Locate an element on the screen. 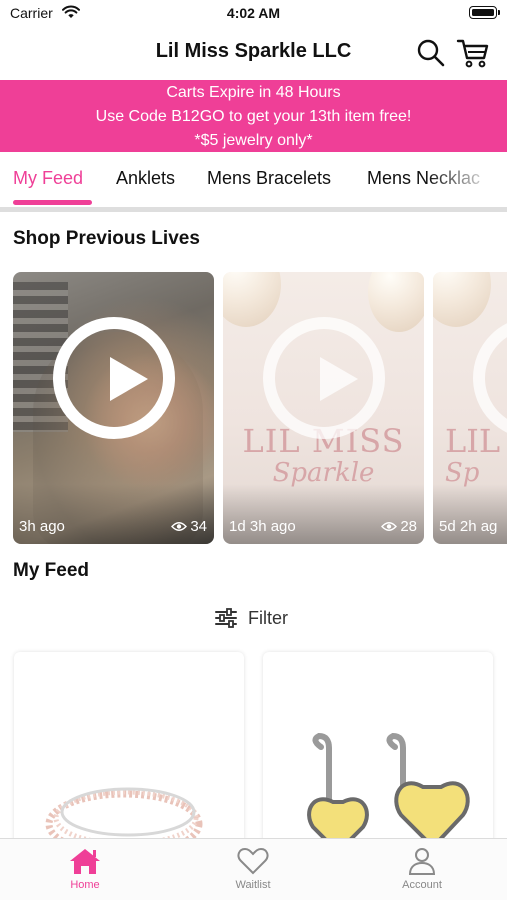  tab-my-feed: My Feed is located at coordinates (48, 178).